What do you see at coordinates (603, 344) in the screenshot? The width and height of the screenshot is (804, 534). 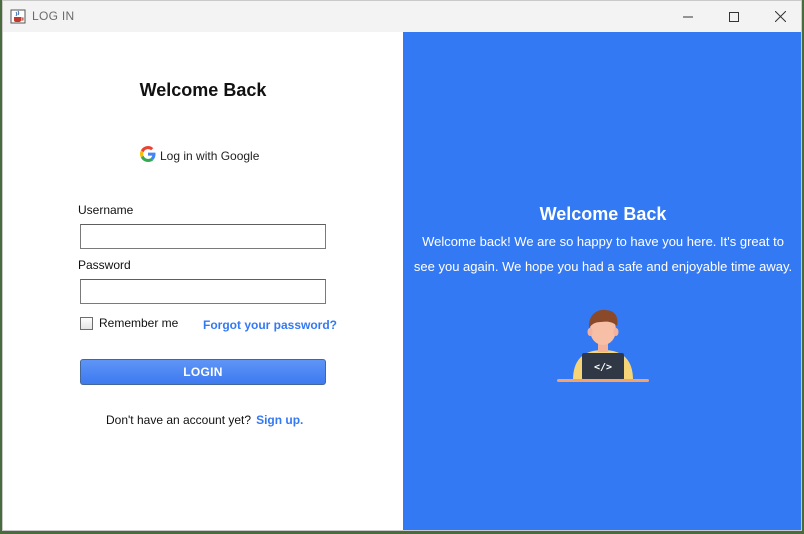 I see `developer-laptop-illustration: </>` at bounding box center [603, 344].